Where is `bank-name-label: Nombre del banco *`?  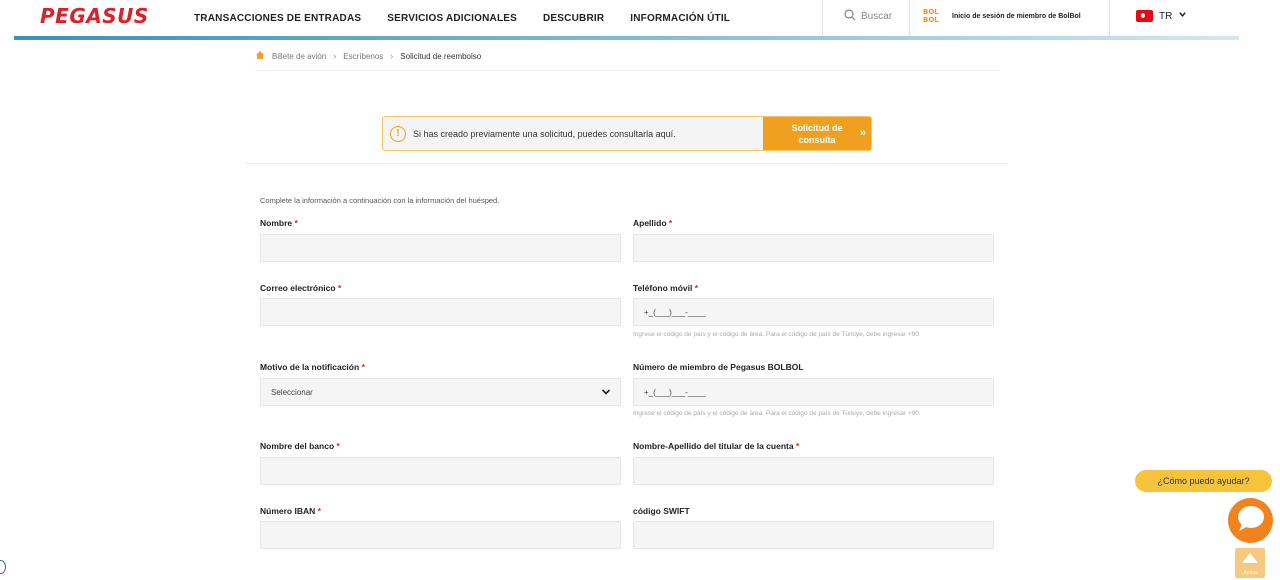
bank-name-label: Nombre del banco * is located at coordinates (300, 446).